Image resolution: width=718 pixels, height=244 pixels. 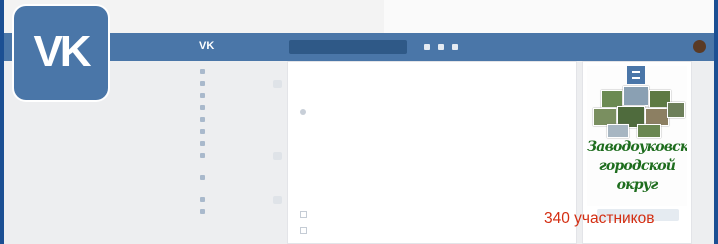 I want to click on avatar, so click(x=699, y=46).